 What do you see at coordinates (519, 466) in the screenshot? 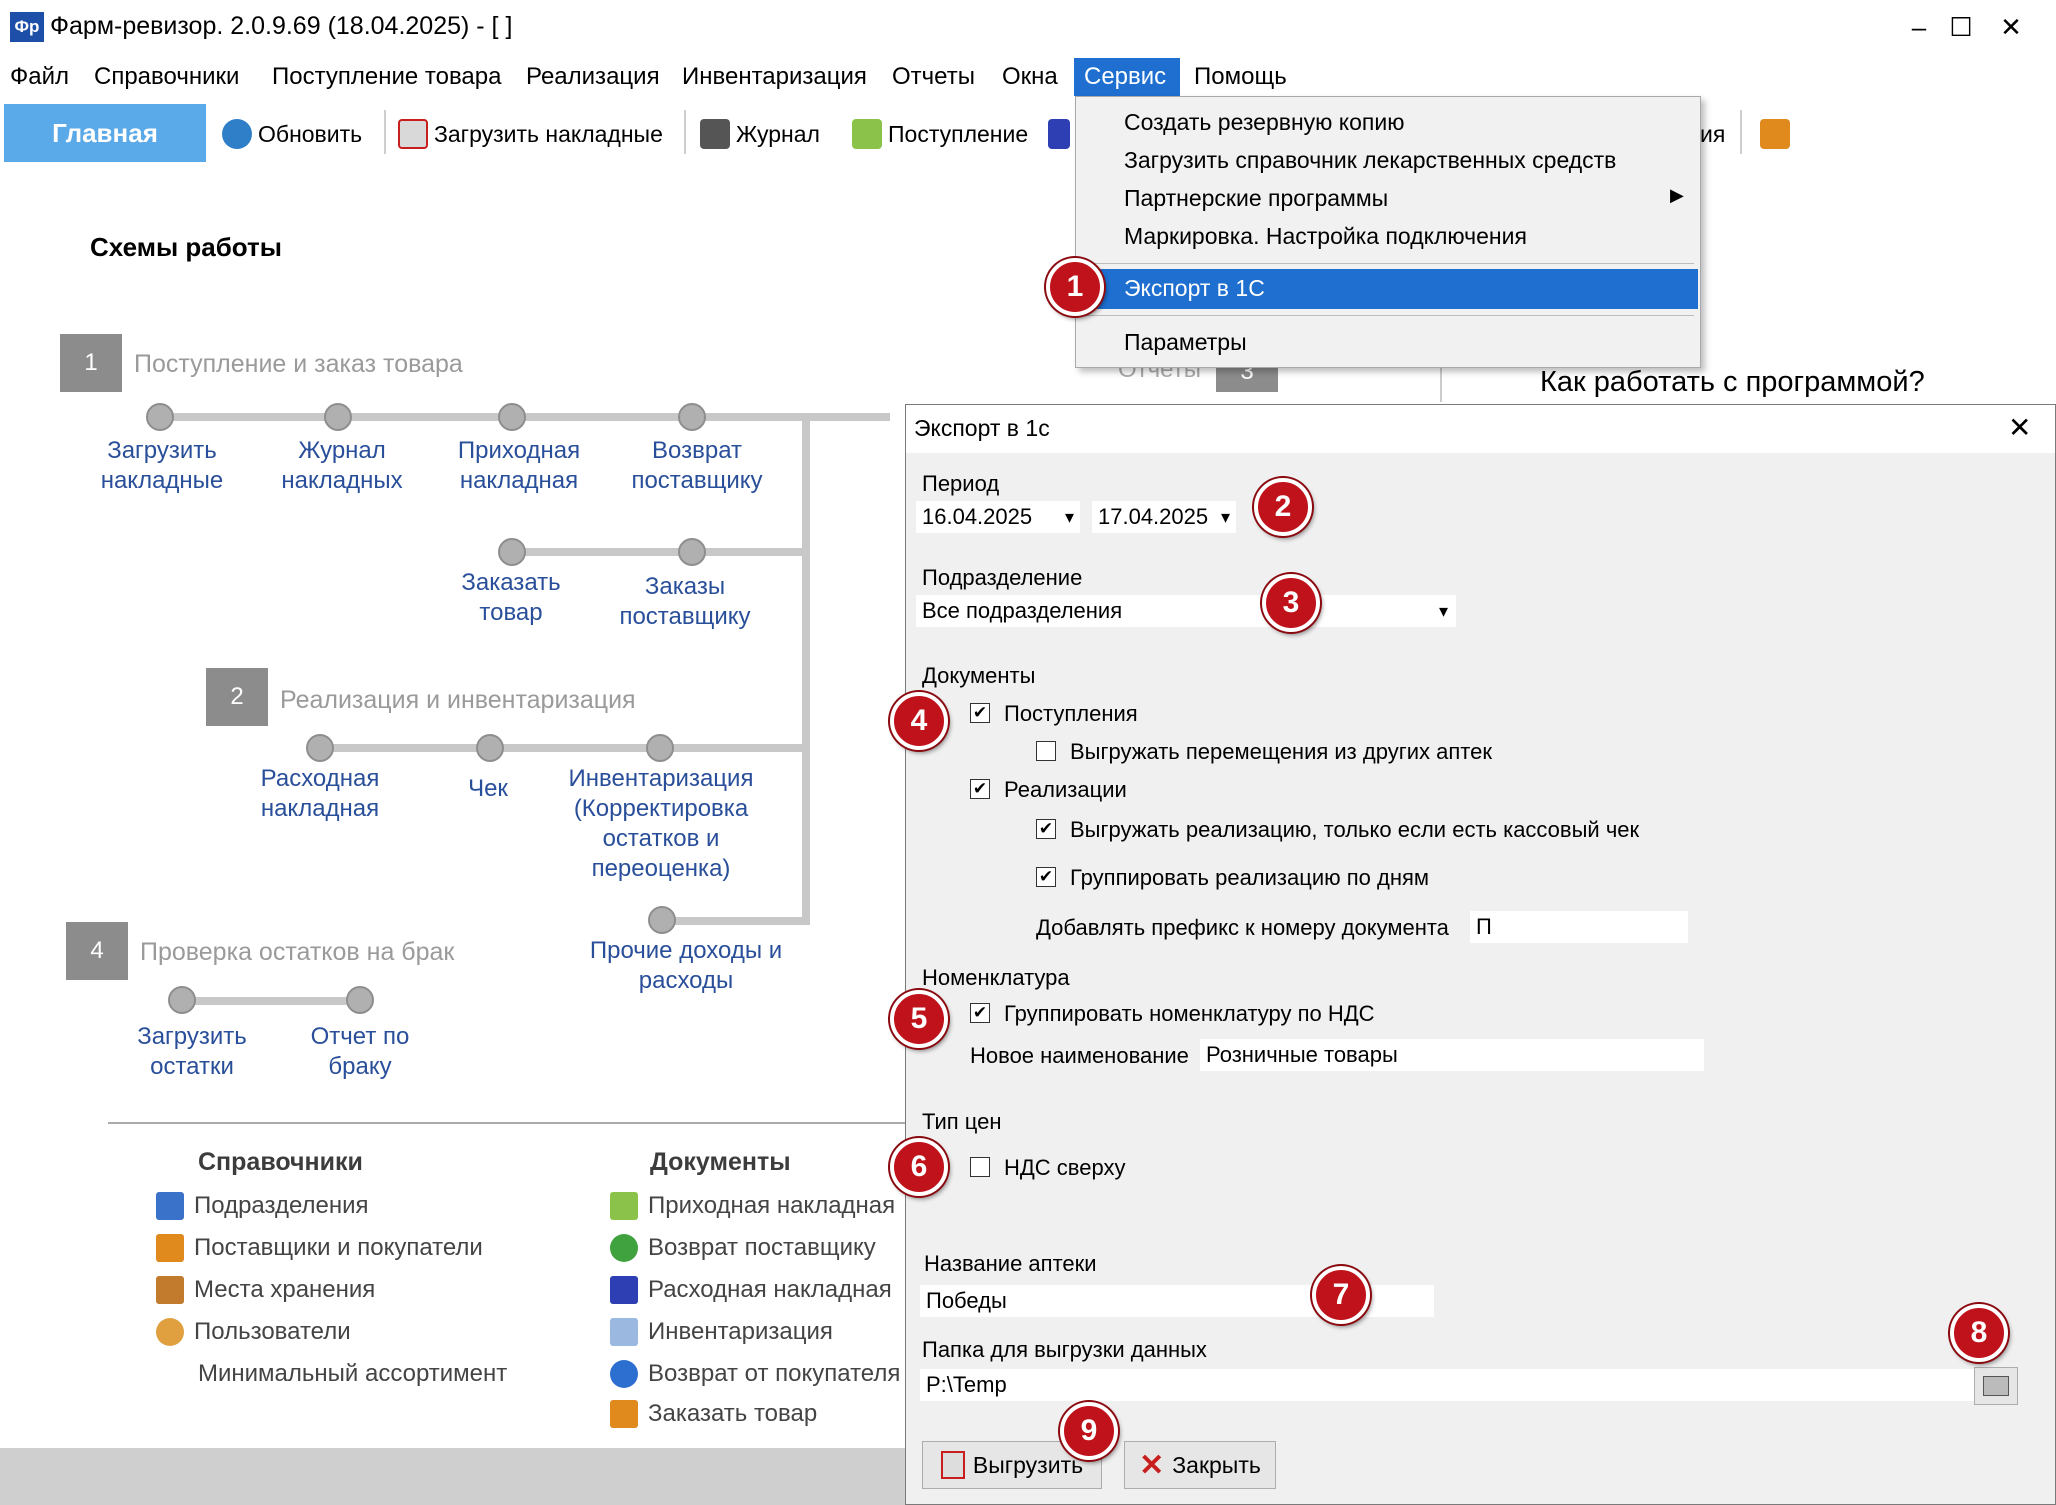
I see `link-incoming-invoice: Приходная накладная` at bounding box center [519, 466].